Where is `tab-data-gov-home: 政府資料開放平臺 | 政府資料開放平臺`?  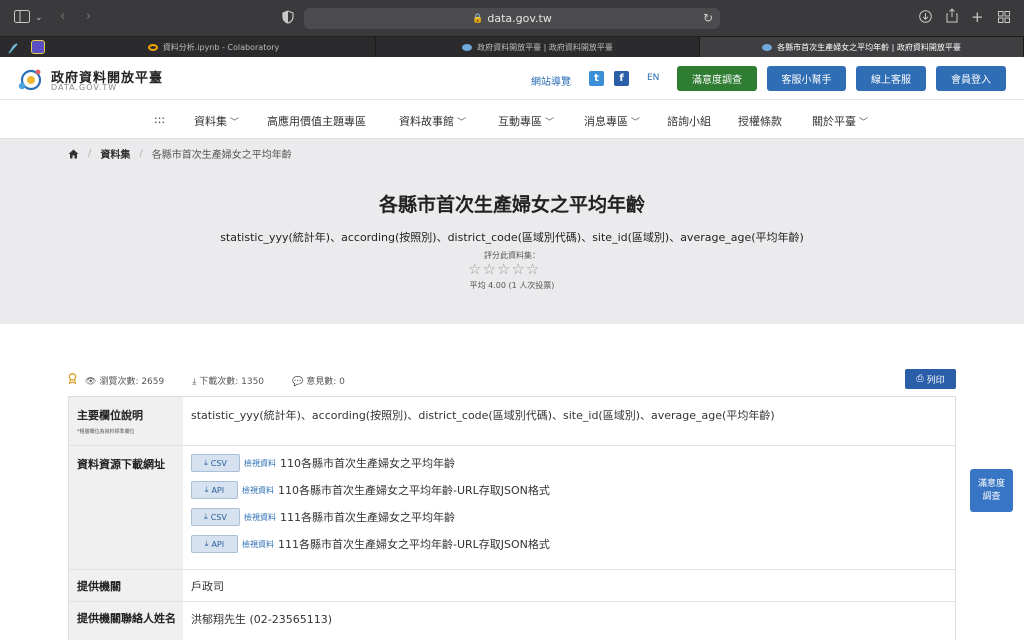
tab-data-gov-home: 政府資料開放平臺 | 政府資料開放平臺 is located at coordinates (538, 47).